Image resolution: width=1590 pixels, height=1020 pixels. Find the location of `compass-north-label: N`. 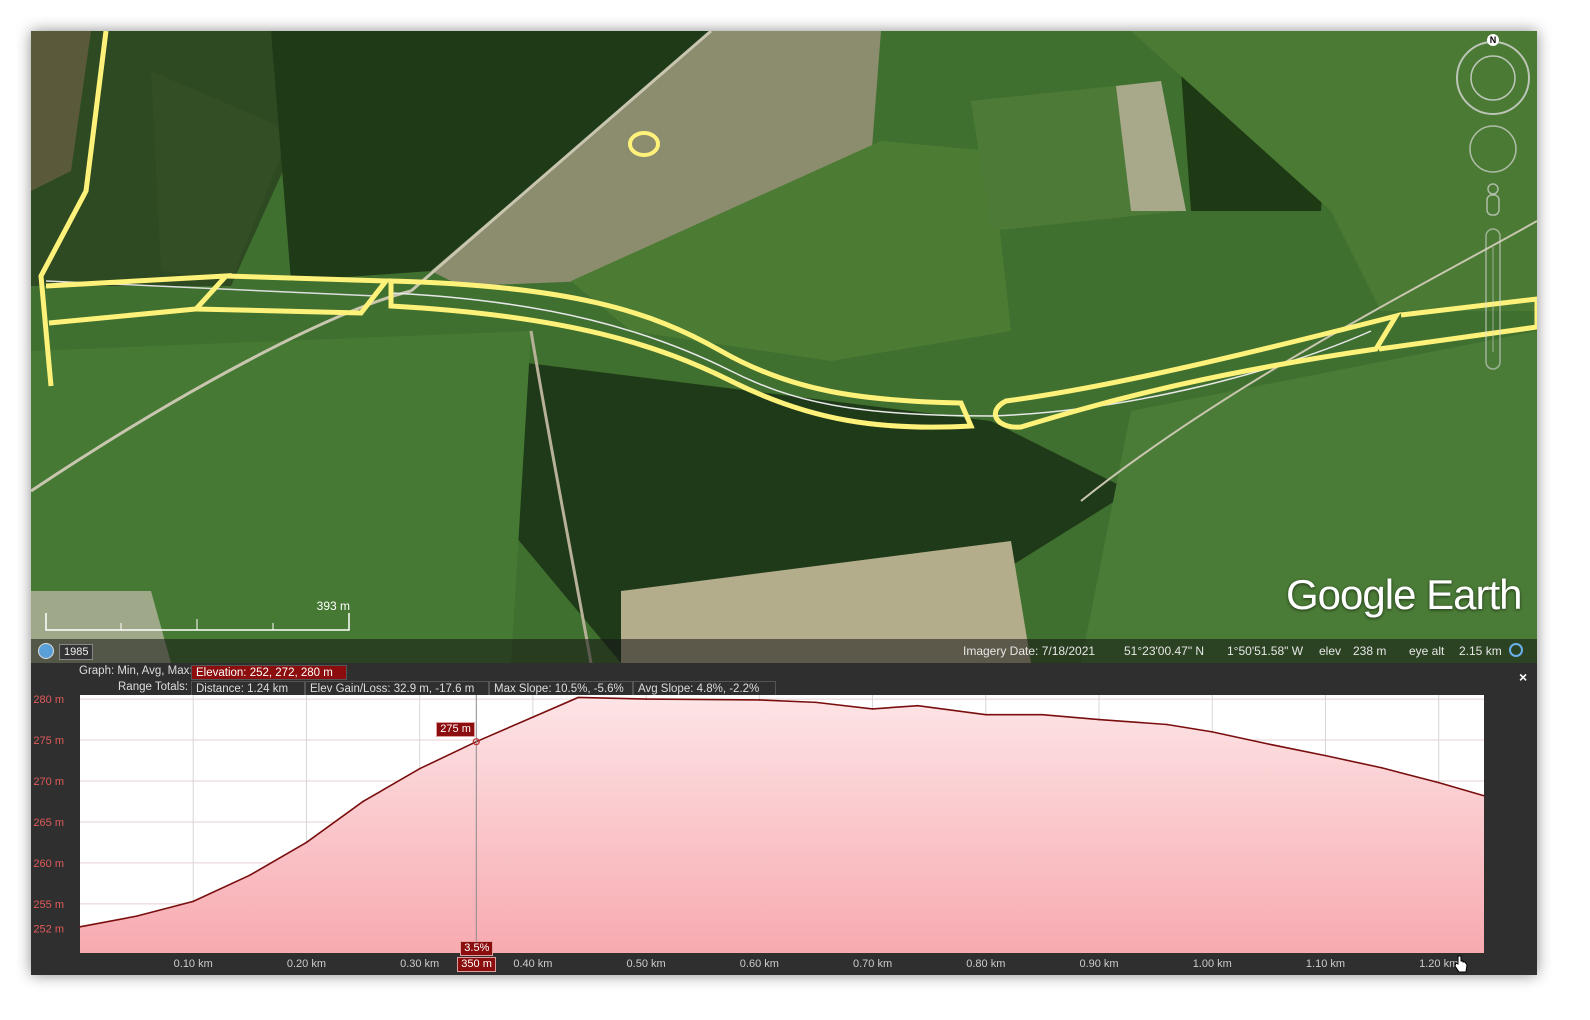

compass-north-label: N is located at coordinates (1493, 40).